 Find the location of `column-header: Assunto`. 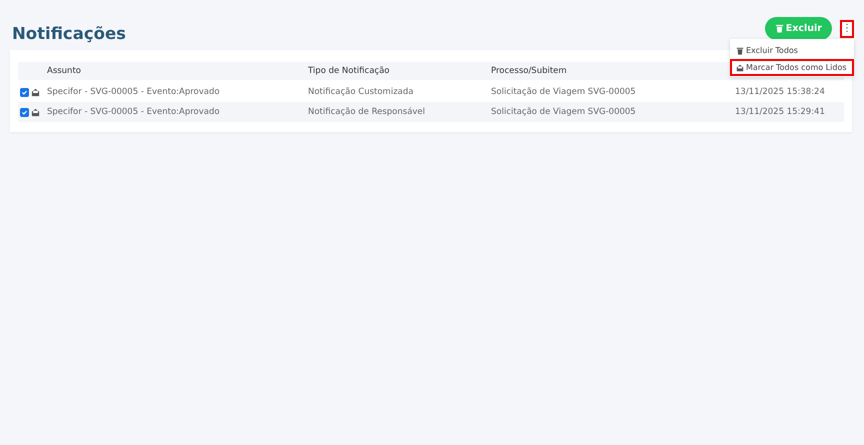

column-header: Assunto is located at coordinates (64, 71).